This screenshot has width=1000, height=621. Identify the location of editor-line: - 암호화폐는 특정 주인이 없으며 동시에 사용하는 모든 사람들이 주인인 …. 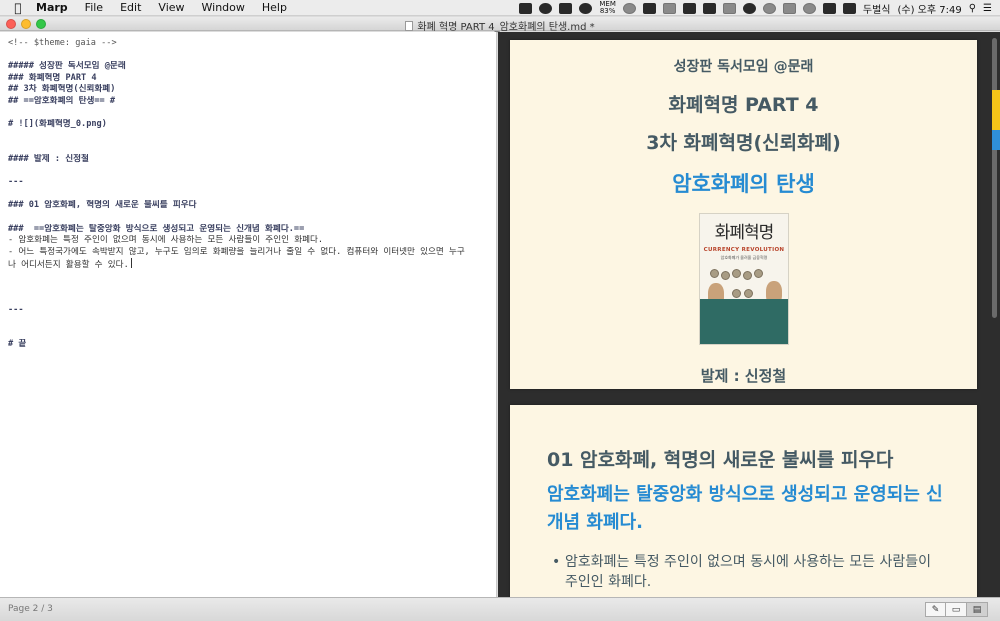
(252, 241).